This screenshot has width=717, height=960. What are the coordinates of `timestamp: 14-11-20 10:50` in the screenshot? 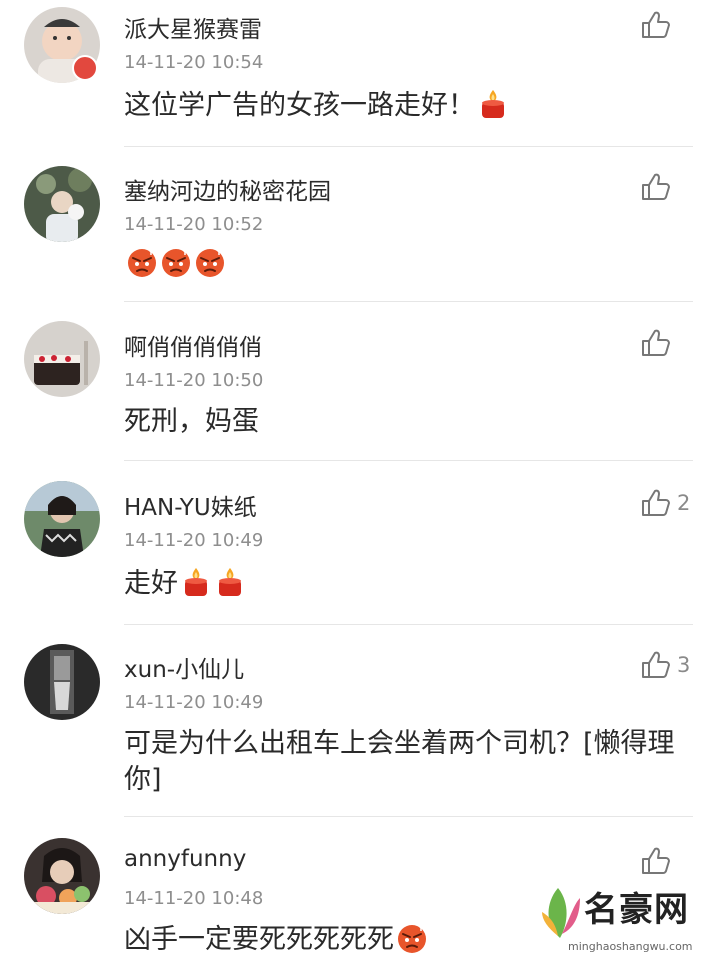 It's located at (194, 380).